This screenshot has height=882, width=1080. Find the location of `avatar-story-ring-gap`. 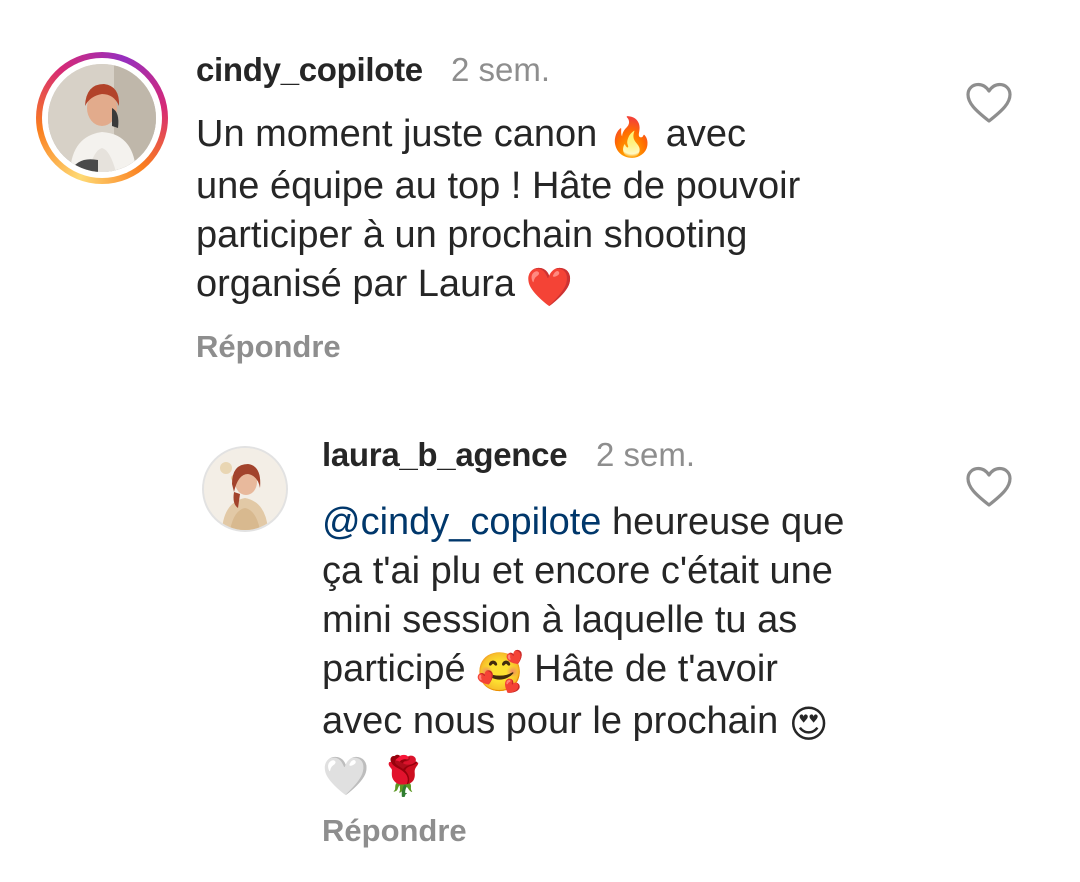

avatar-story-ring-gap is located at coordinates (102, 118).